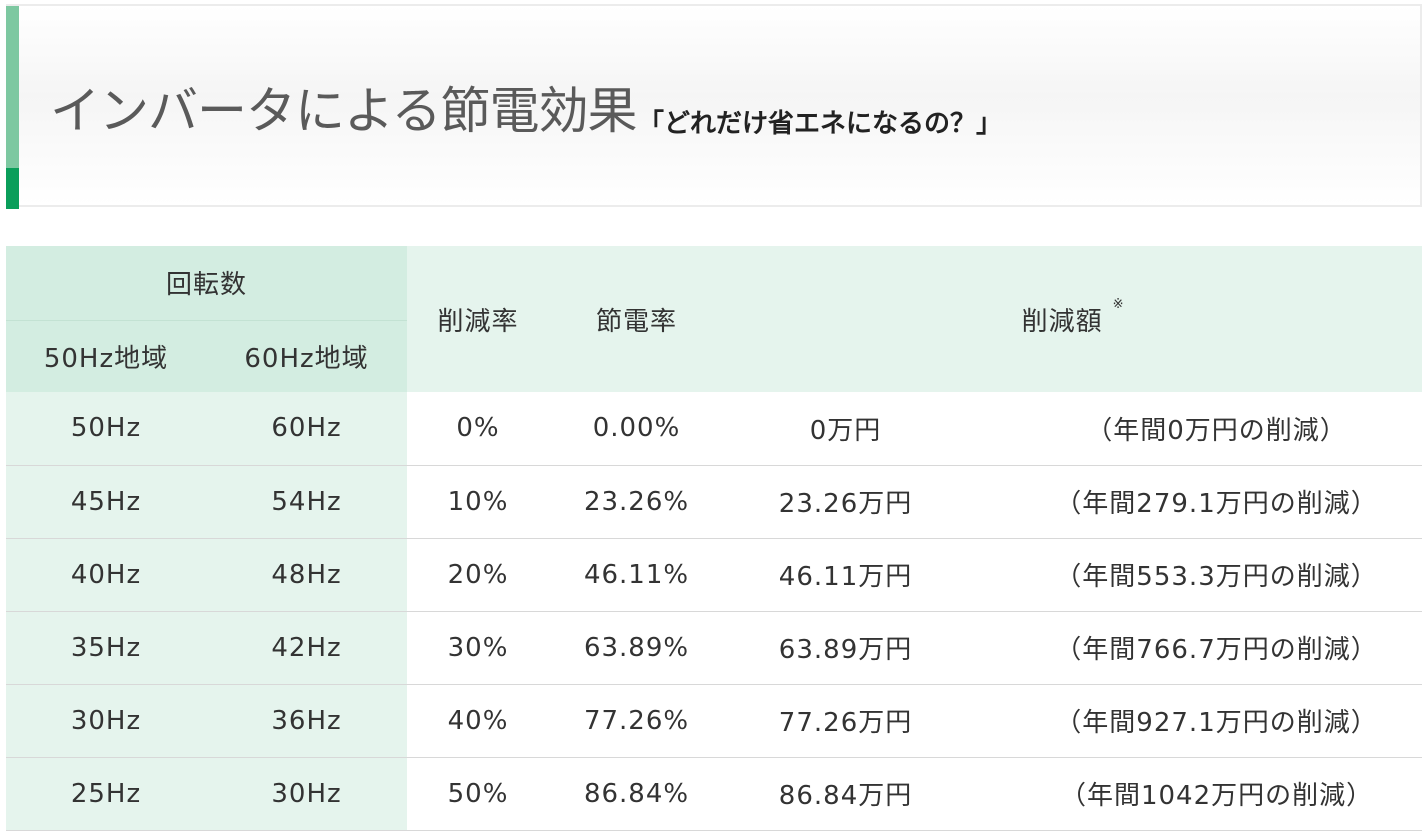 The height and width of the screenshot is (836, 1426). Describe the element at coordinates (1118, 304) in the screenshot. I see `footnote-mark: ※` at that location.